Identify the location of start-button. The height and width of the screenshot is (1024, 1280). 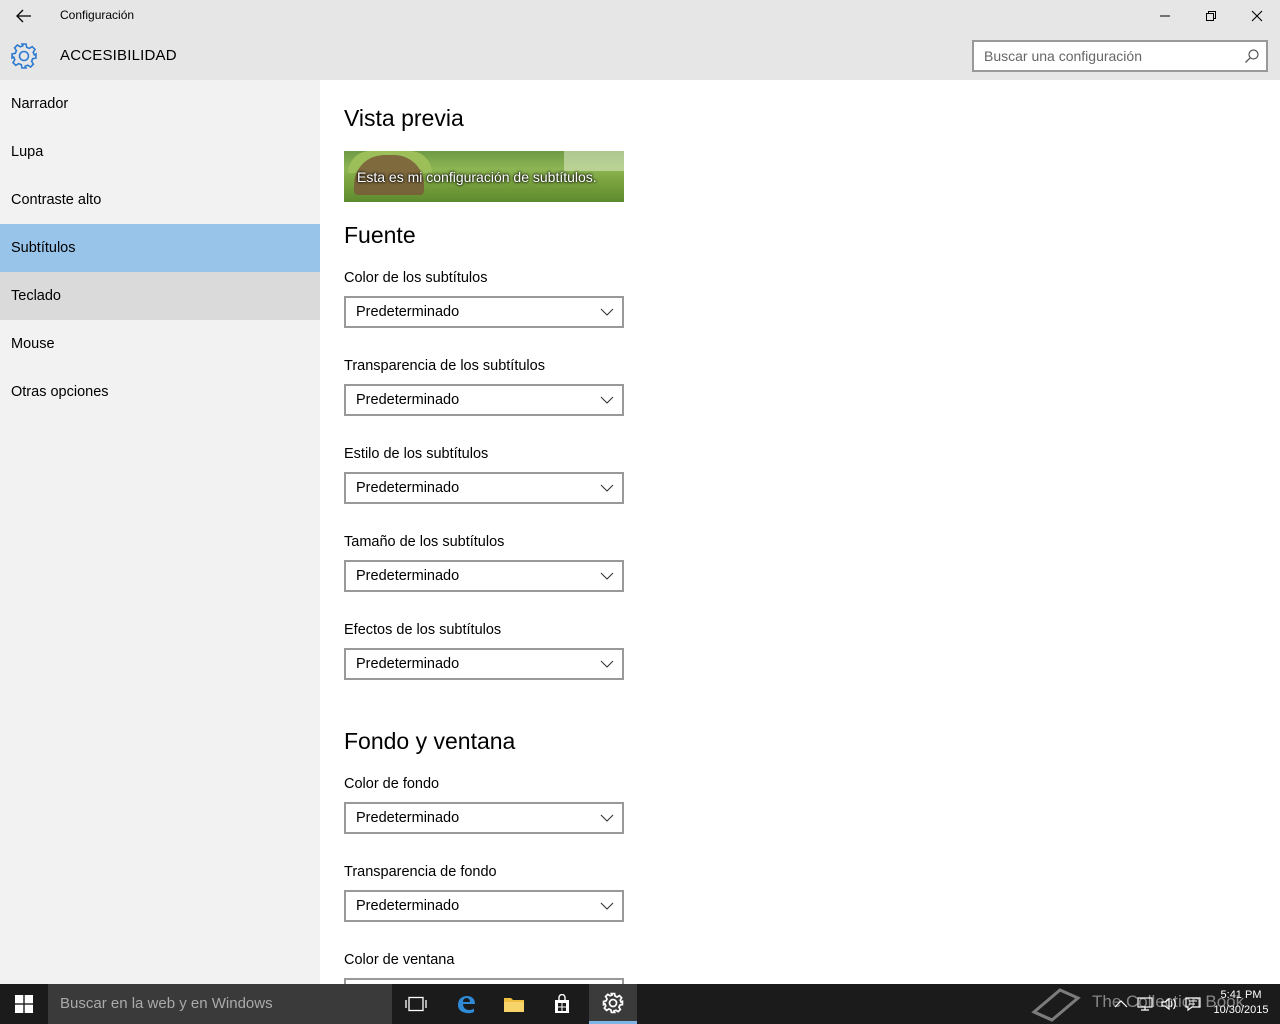
(24, 1004).